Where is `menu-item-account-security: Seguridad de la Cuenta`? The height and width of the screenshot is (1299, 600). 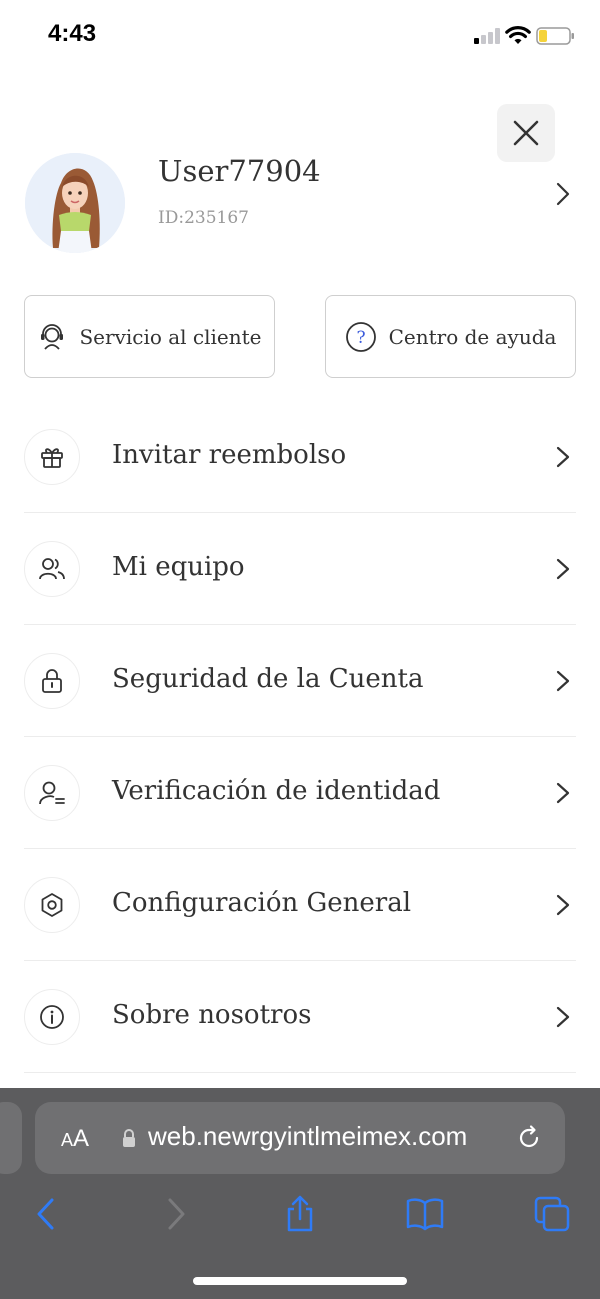
menu-item-account-security: Seguridad de la Cuenta is located at coordinates (300, 681).